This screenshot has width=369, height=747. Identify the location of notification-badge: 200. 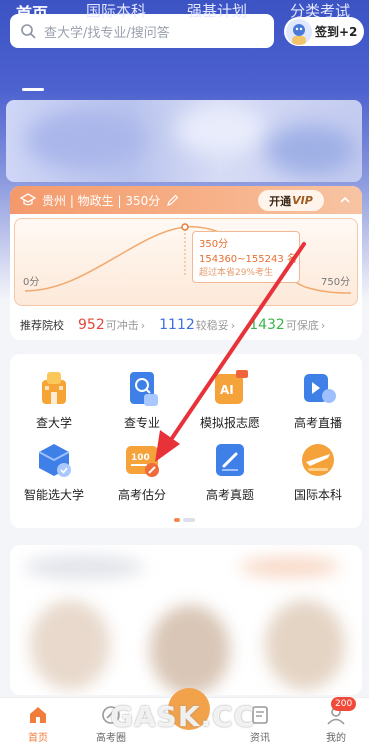
(344, 704).